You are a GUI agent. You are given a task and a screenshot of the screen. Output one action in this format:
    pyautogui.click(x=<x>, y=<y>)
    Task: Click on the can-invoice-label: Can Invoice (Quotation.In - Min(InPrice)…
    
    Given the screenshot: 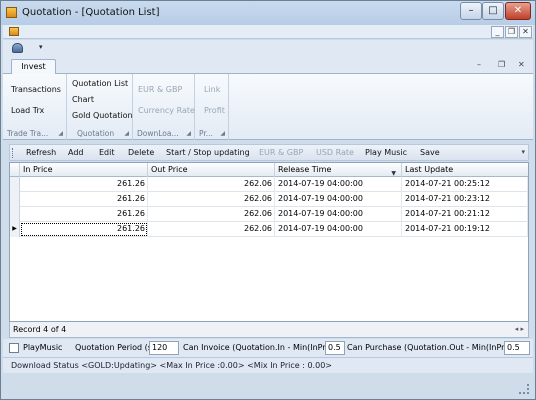 What is the action you would take?
    pyautogui.click(x=263, y=347)
    